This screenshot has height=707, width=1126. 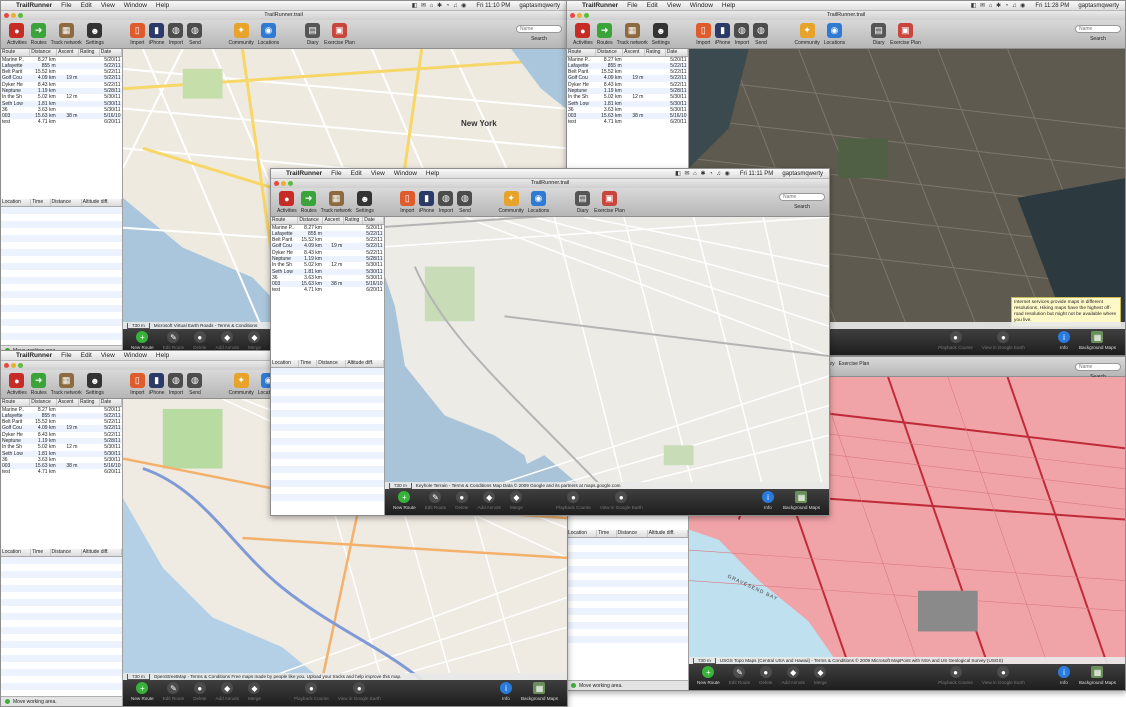 What do you see at coordinates (66, 355) in the screenshot?
I see `menu-file: File` at bounding box center [66, 355].